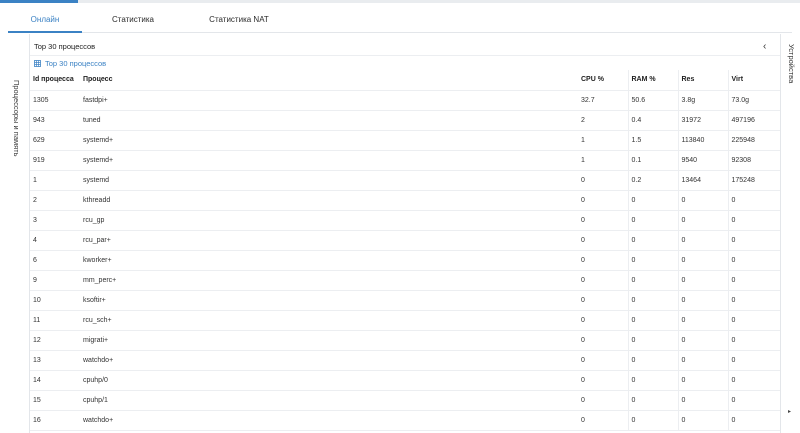 This screenshot has height=433, width=800. I want to click on table-row: 16 watchdo+ 0 0 0 0, so click(405, 420).